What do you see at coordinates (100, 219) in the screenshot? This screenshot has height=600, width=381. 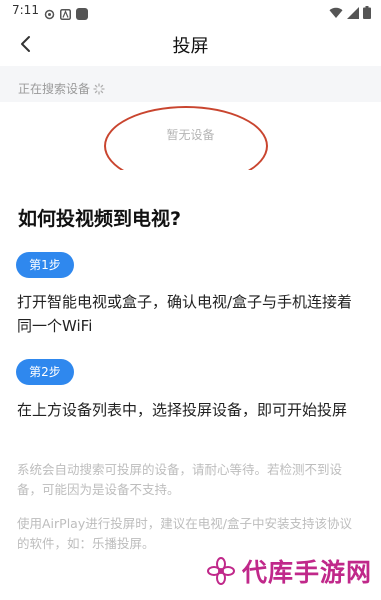 I see `help-title: 如何投视频到电视?` at bounding box center [100, 219].